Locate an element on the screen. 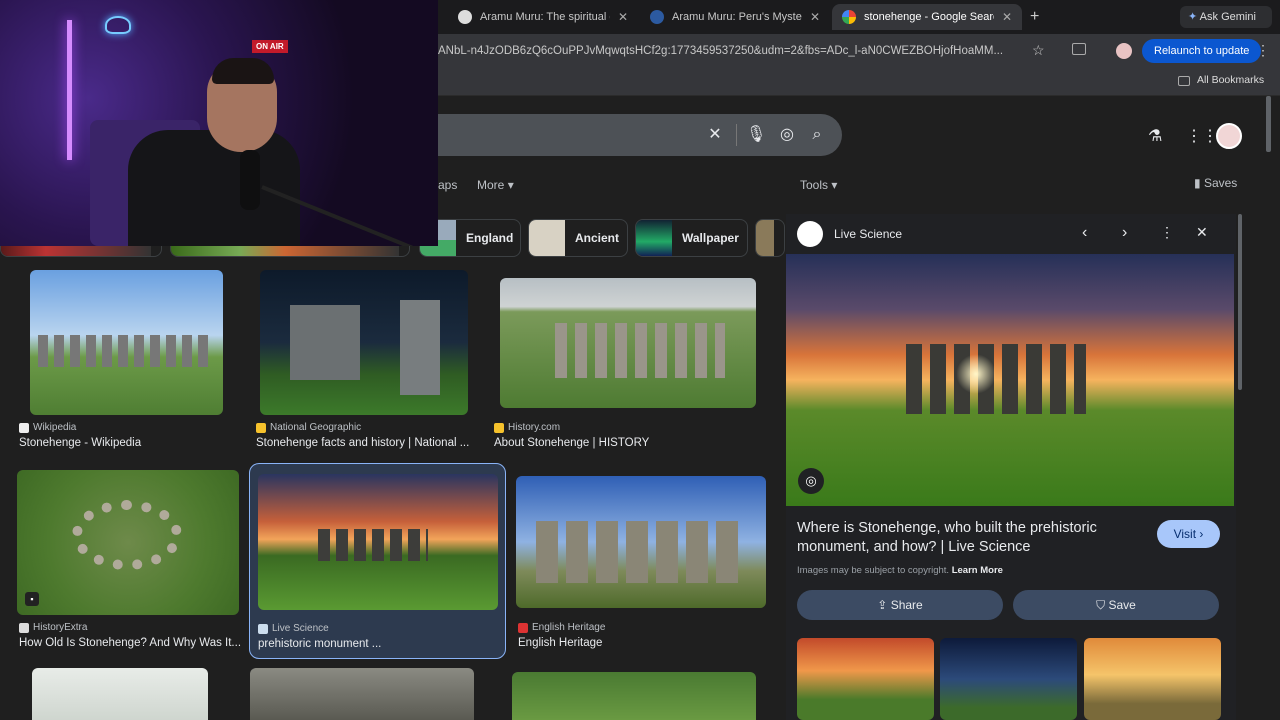 This screenshot has height=720, width=1280. source-label: HistoryExtra is located at coordinates (60, 627).